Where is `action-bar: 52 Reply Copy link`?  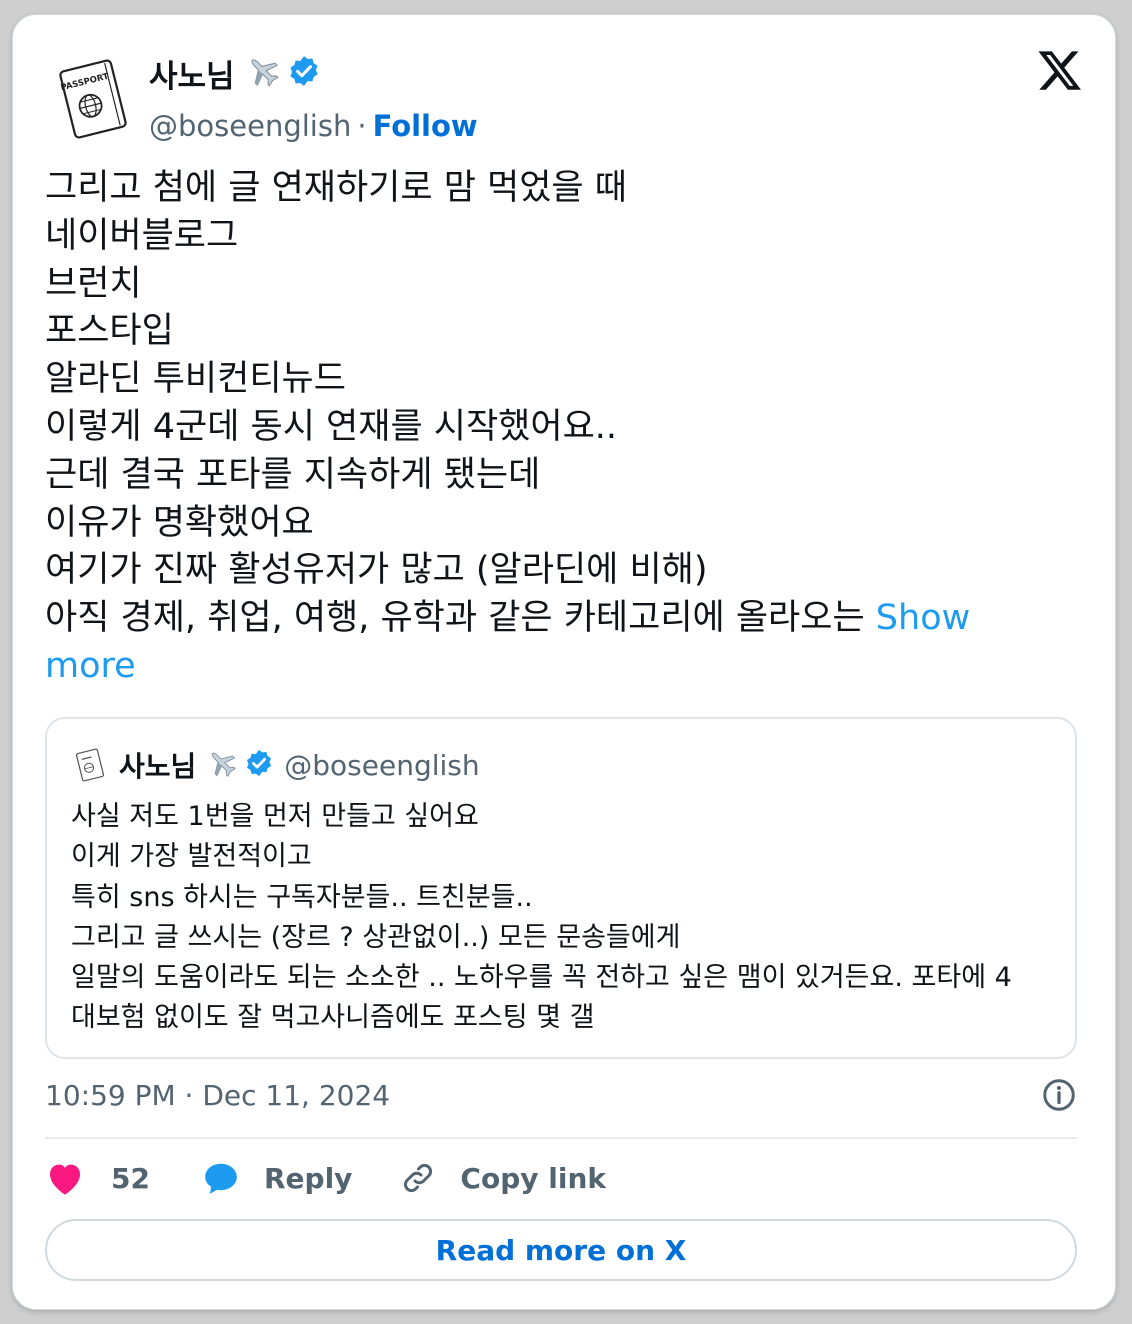
action-bar: 52 Reply Copy link is located at coordinates (325, 1178).